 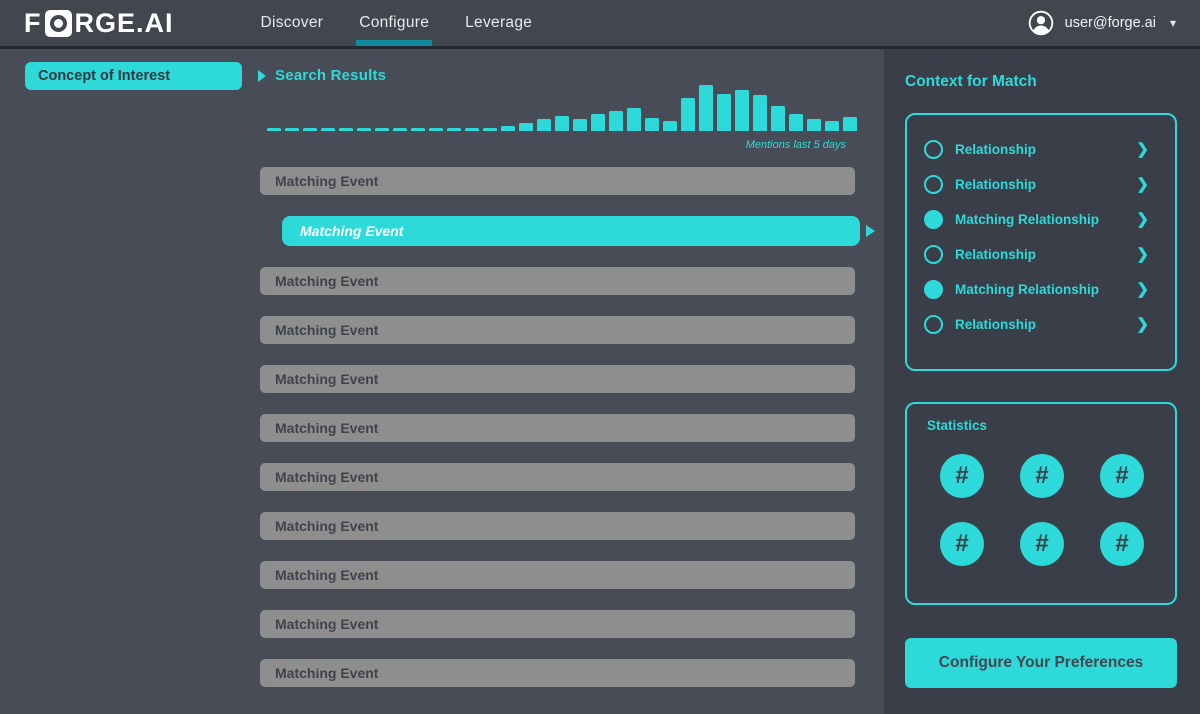 I want to click on user-menu: user@forge.ai ▾, so click(x=1102, y=23).